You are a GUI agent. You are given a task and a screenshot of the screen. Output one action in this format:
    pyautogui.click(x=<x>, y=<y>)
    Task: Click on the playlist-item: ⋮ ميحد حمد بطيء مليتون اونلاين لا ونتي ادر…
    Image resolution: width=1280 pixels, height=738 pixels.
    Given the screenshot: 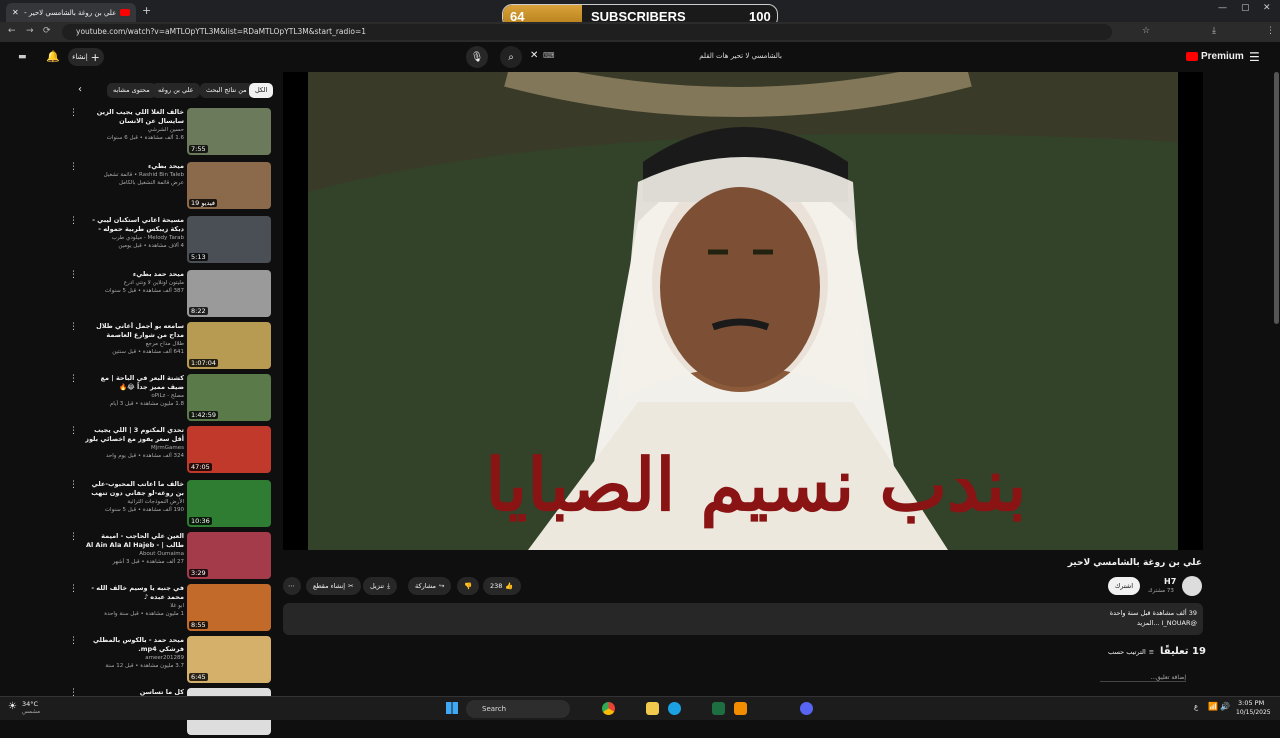 What is the action you would take?
    pyautogui.click(x=169, y=295)
    